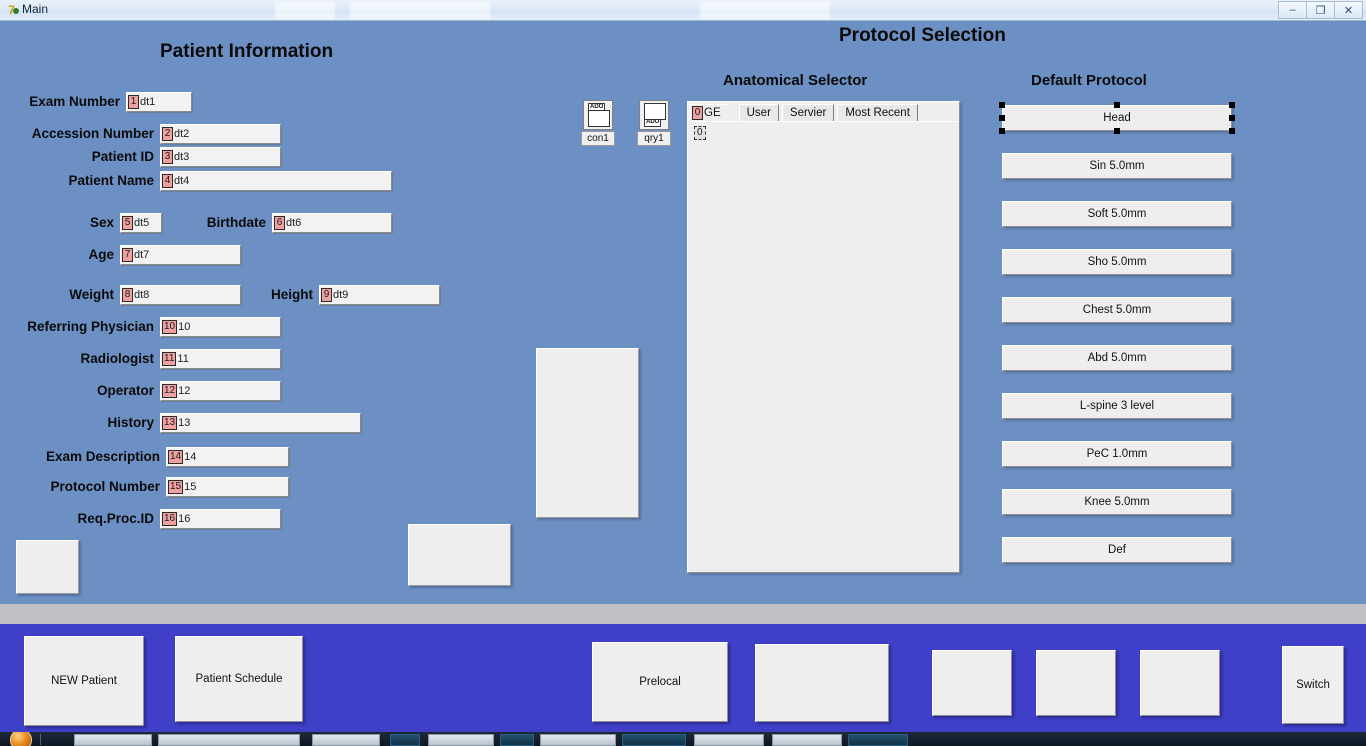  I want to click on anatomical-selector-panel: 0 GE User Servier Most Recent 0, so click(823, 337).